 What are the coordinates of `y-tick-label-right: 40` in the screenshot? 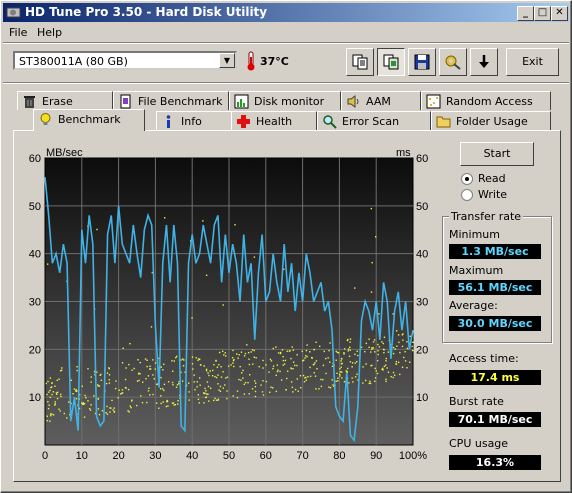 It's located at (422, 255).